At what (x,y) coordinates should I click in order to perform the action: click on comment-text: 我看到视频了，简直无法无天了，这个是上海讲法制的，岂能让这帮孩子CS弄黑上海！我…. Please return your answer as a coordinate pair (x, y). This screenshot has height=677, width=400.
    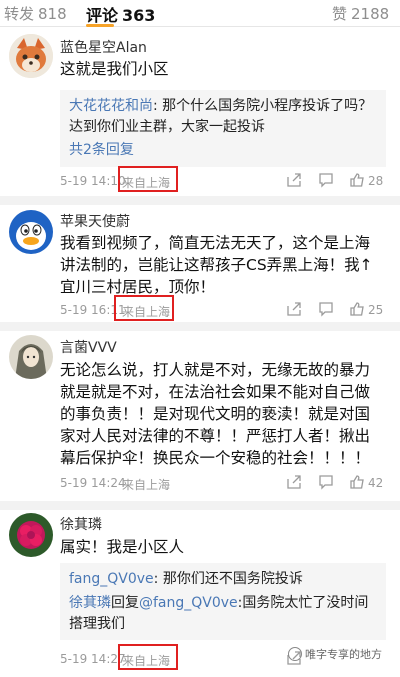
    Looking at the image, I should click on (216, 265).